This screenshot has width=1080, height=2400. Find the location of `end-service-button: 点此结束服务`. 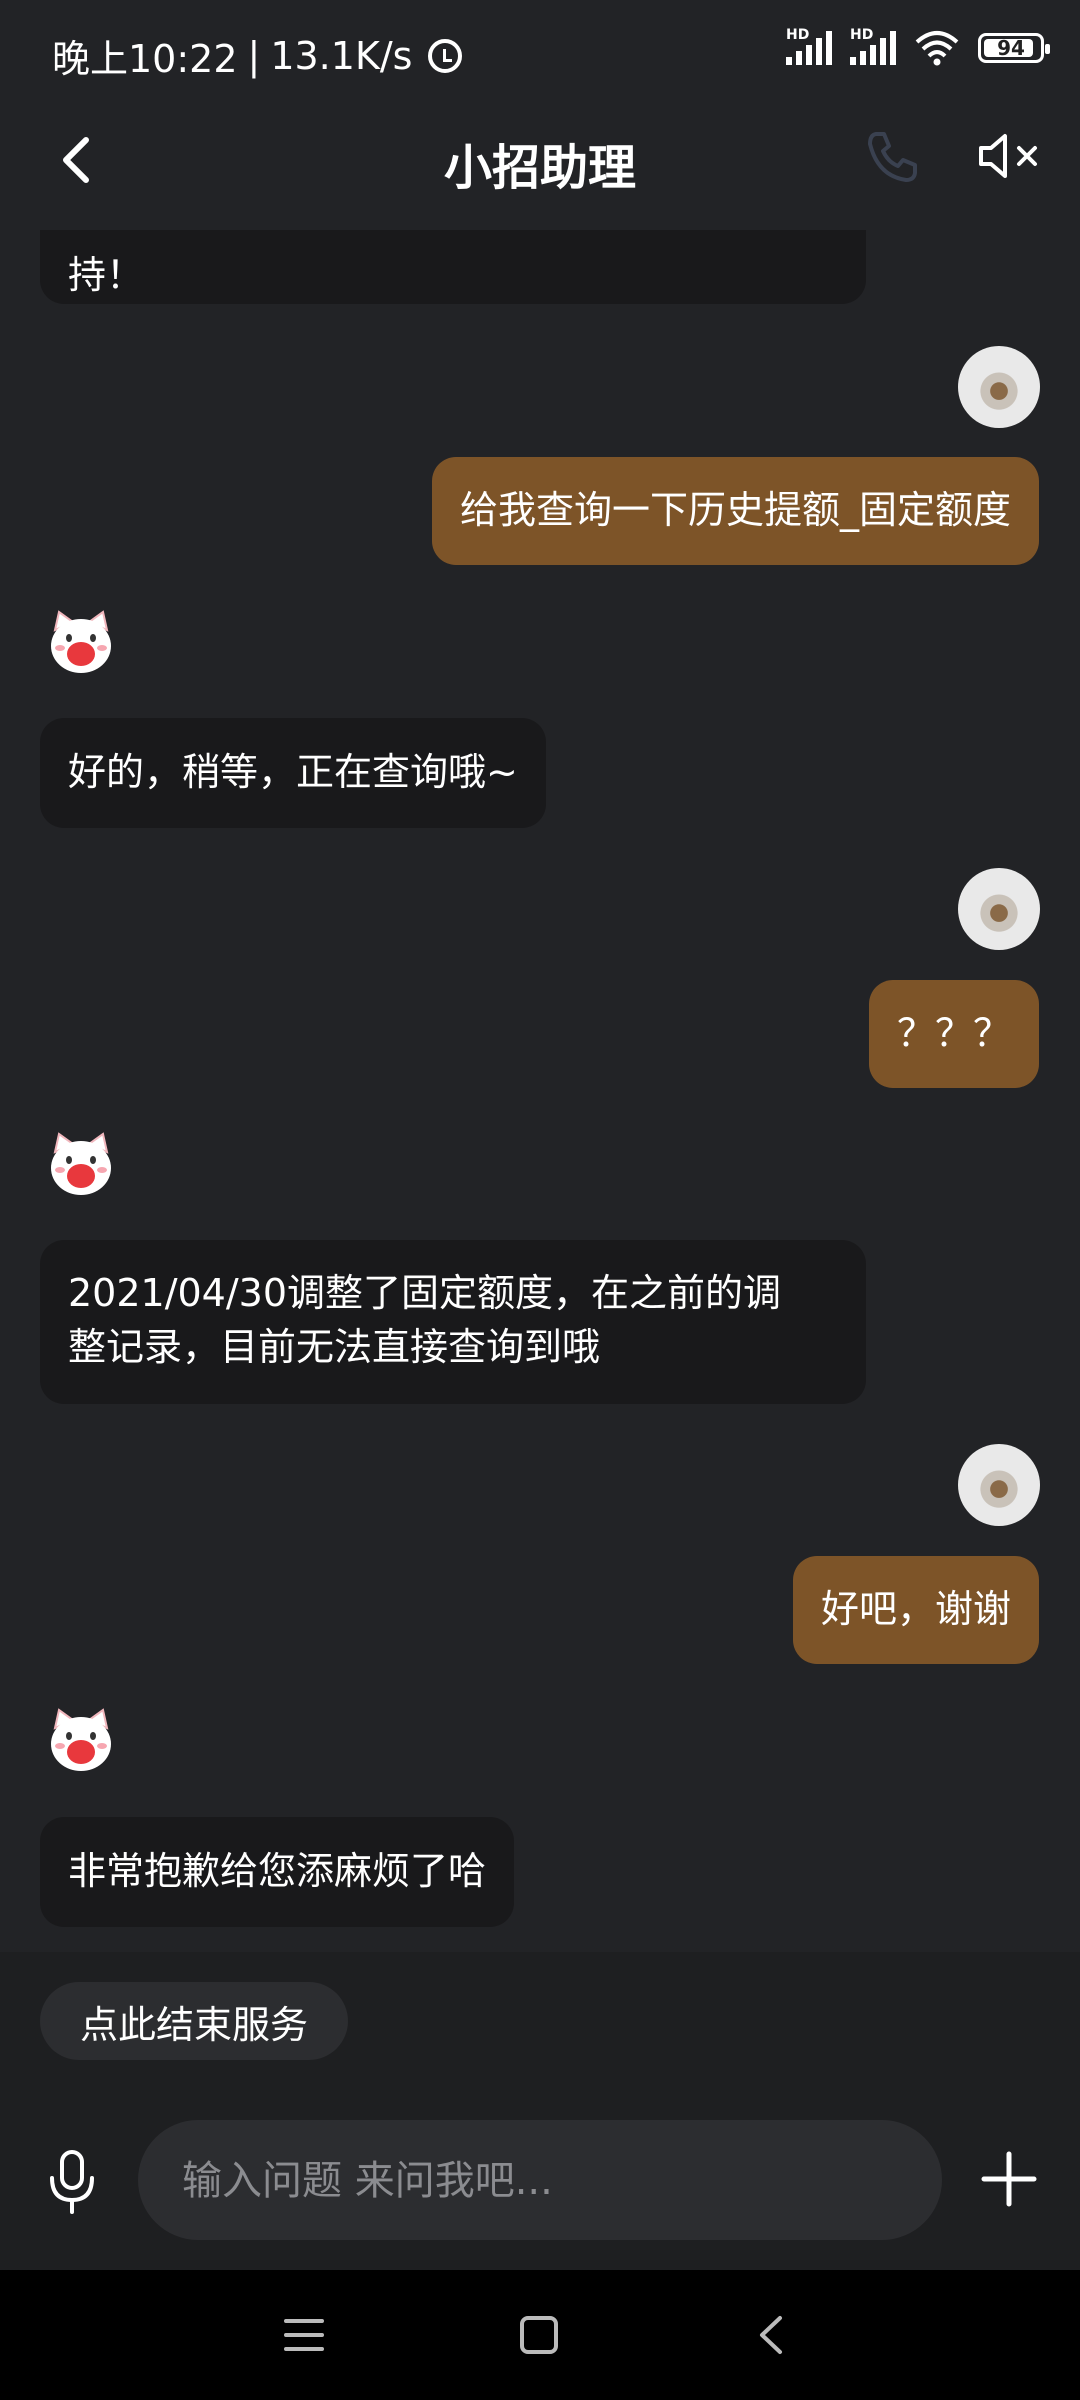

end-service-button: 点此结束服务 is located at coordinates (194, 2021).